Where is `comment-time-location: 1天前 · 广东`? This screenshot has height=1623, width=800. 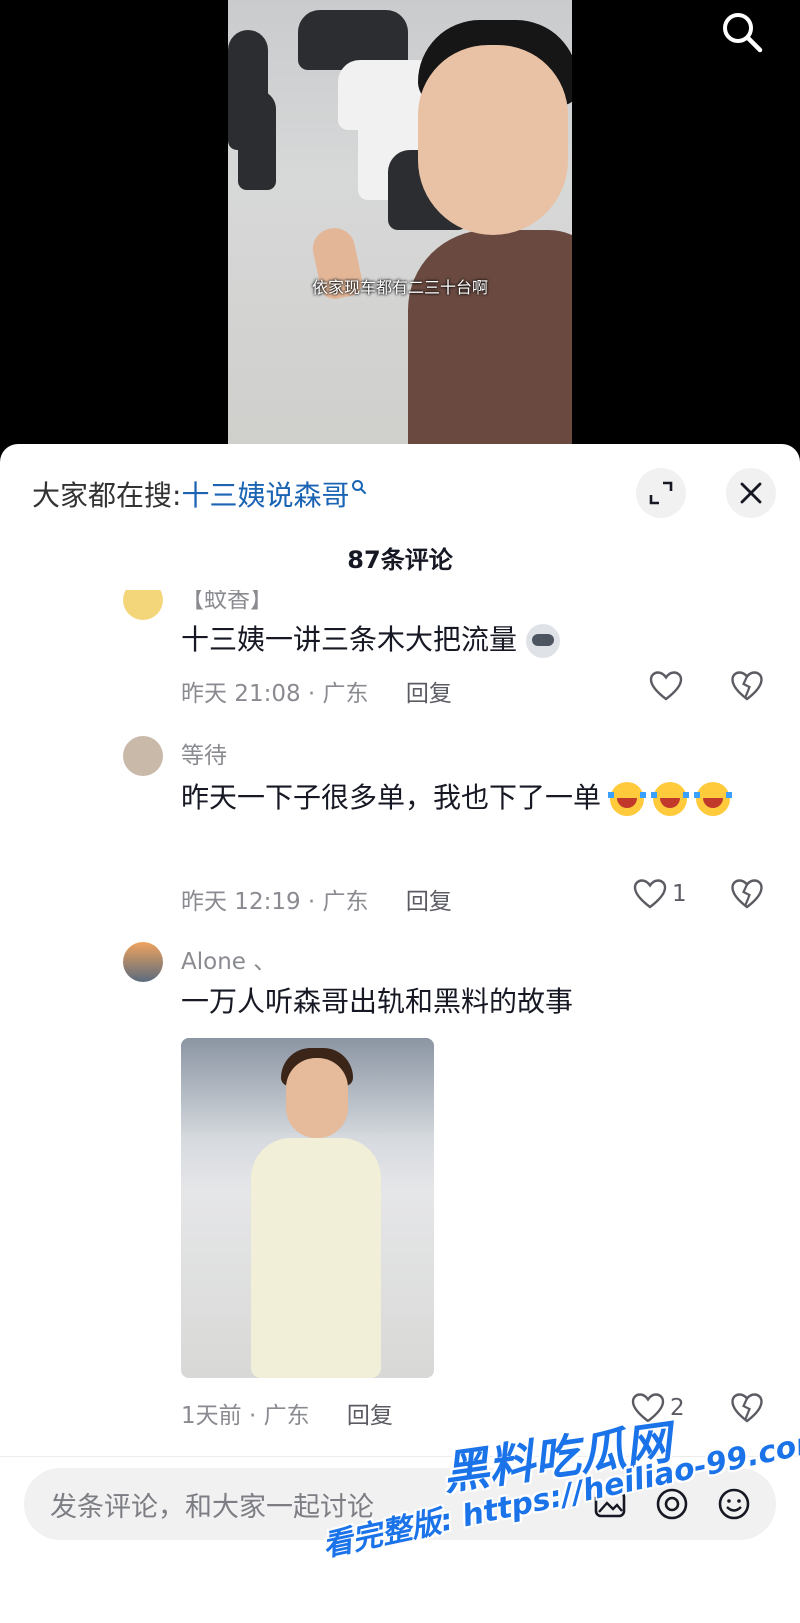
comment-time-location: 1天前 · 广东 is located at coordinates (245, 1416).